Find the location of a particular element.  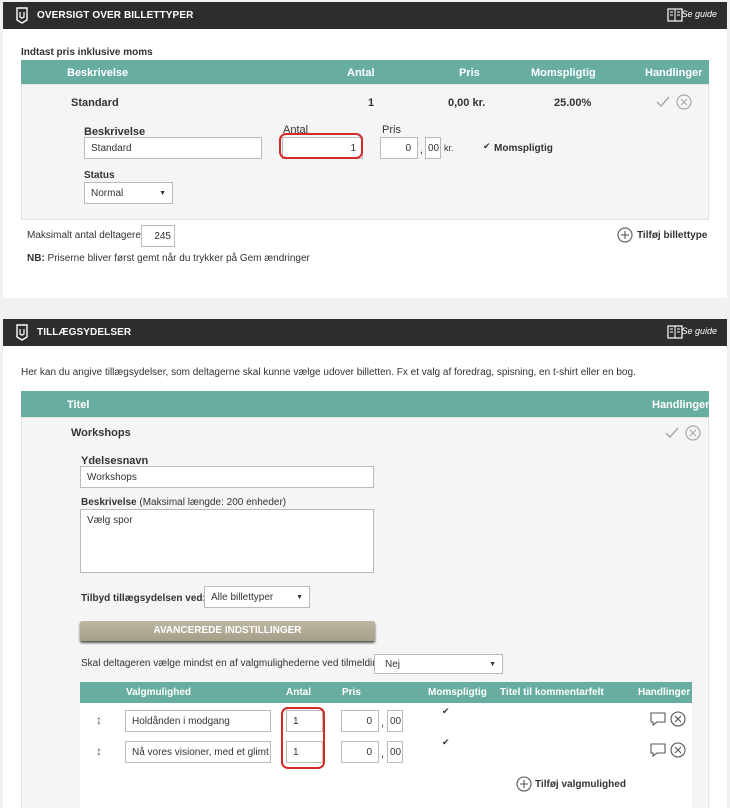

price-label: Pris is located at coordinates (391, 130).